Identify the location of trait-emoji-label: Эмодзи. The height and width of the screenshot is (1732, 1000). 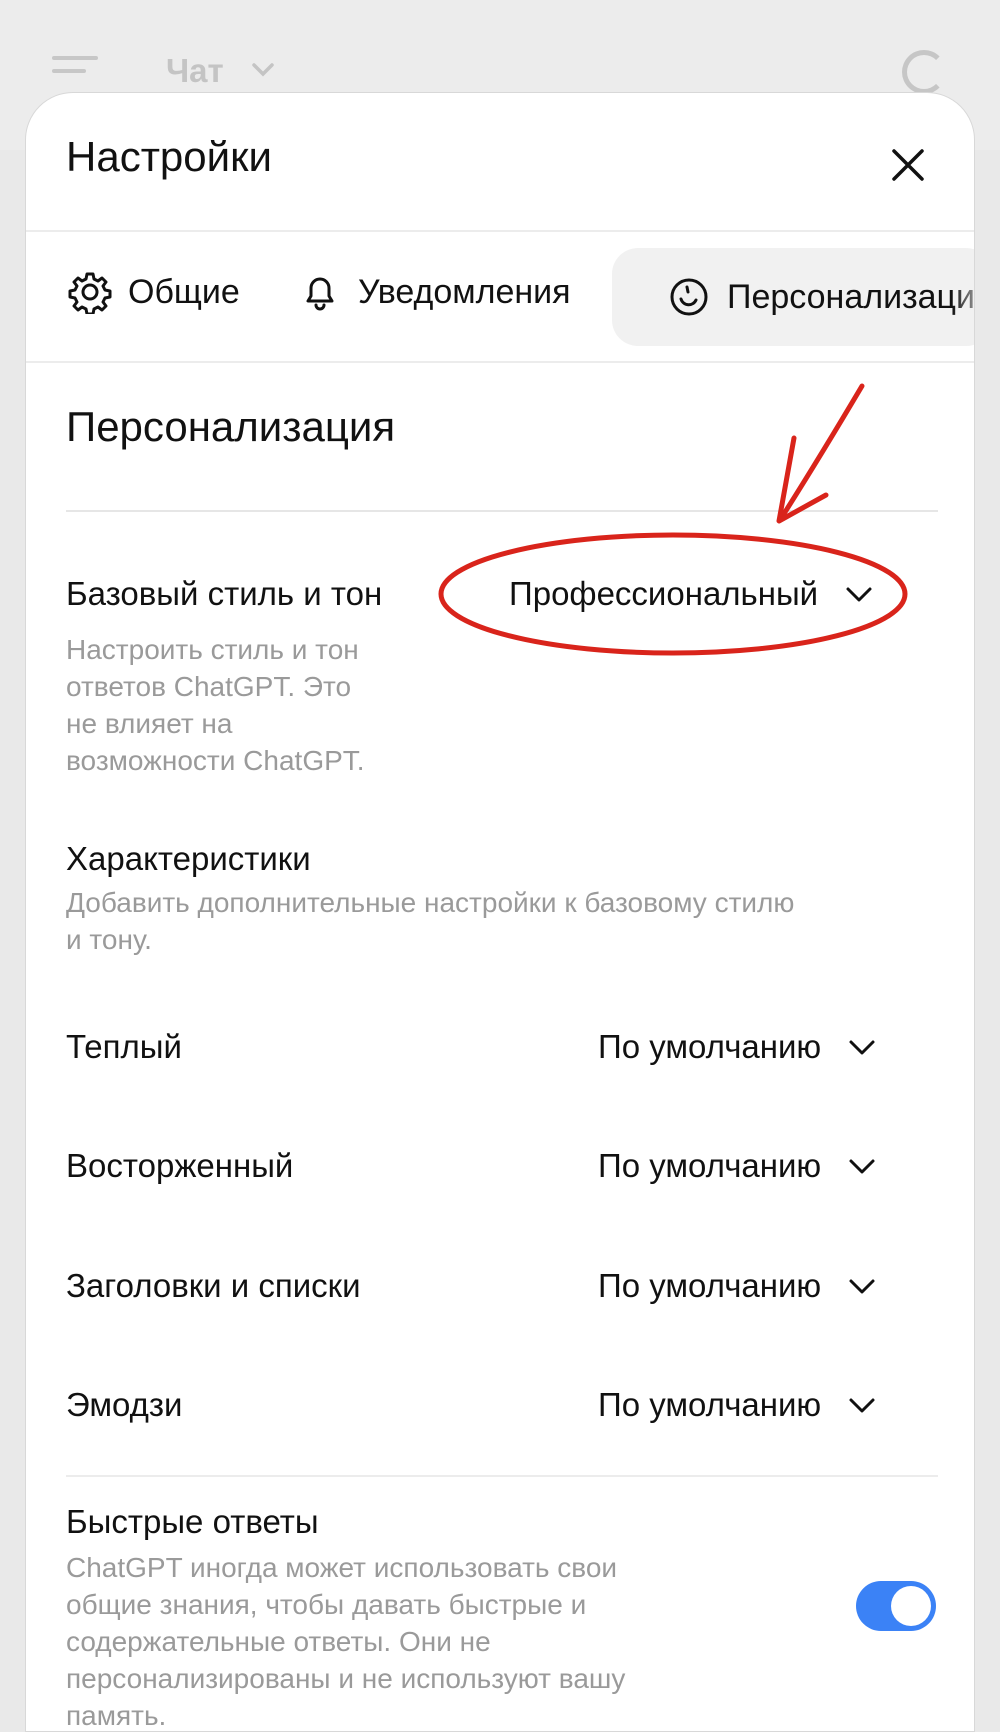
(124, 1404).